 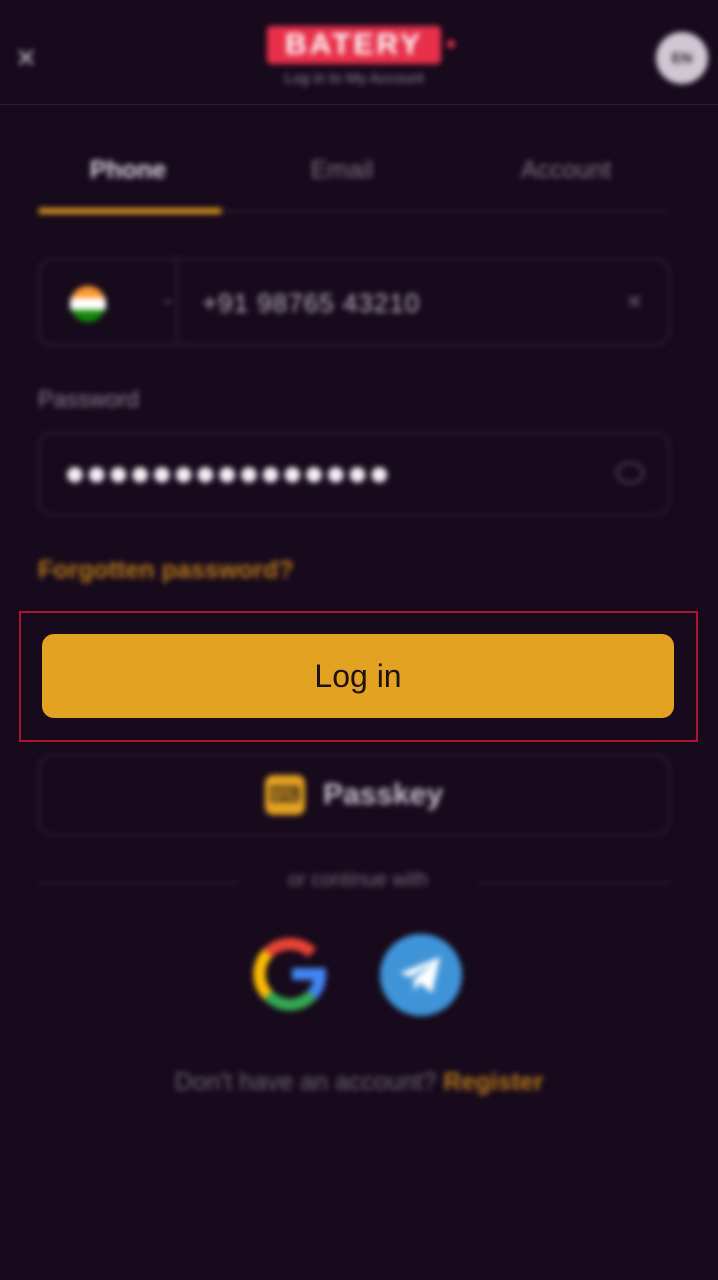 What do you see at coordinates (88, 304) in the screenshot?
I see `india-flag-icon` at bounding box center [88, 304].